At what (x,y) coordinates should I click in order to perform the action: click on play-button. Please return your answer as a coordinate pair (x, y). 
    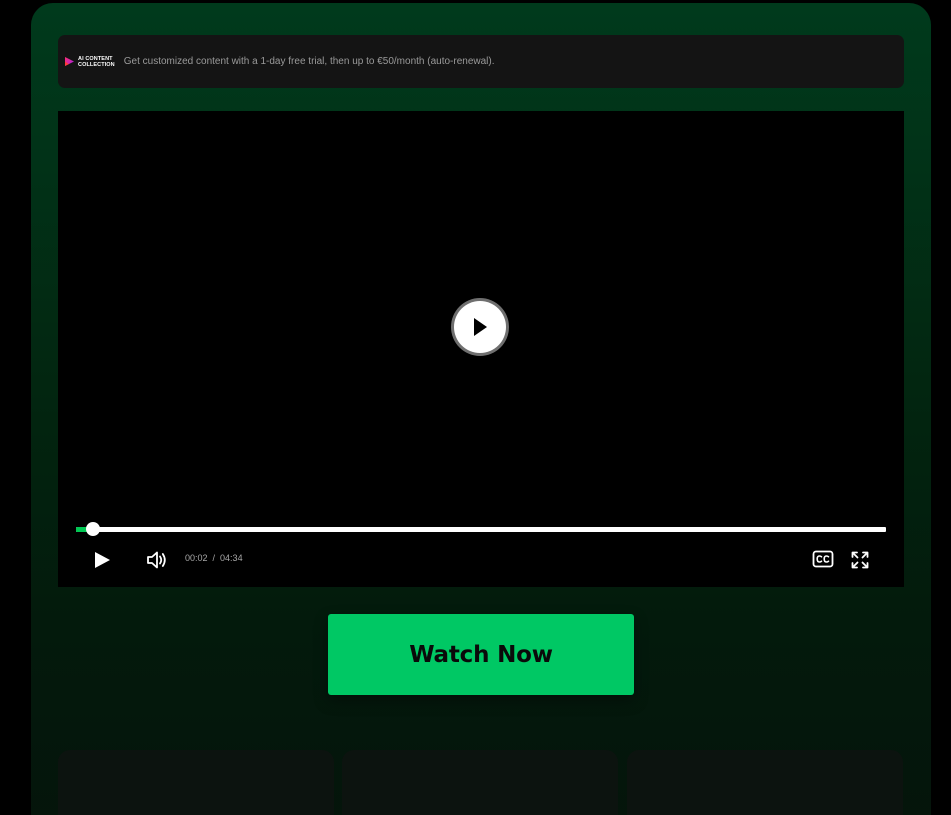
    Looking at the image, I should click on (102, 560).